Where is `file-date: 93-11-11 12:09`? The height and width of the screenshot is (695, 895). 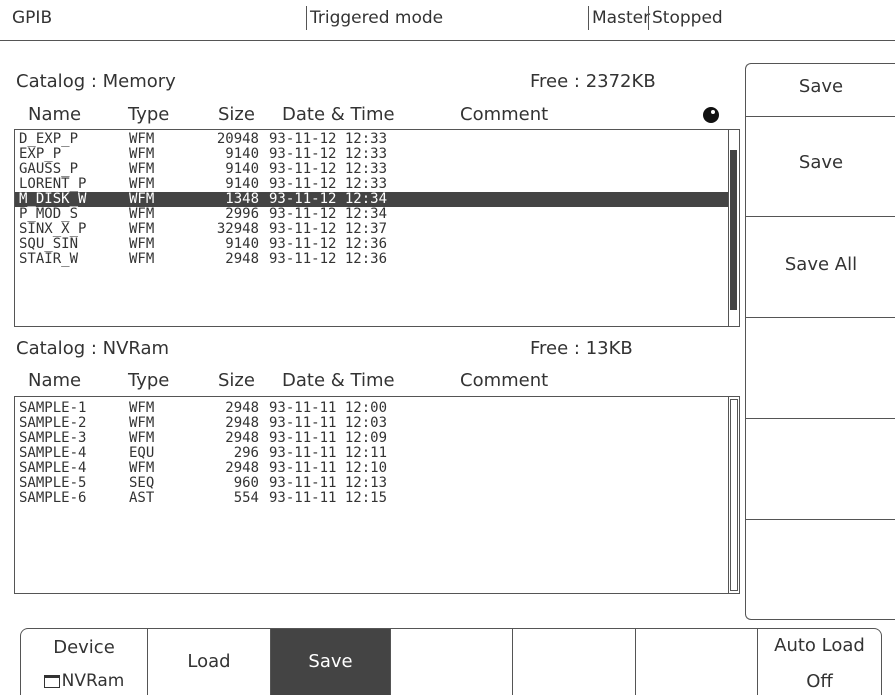 file-date: 93-11-11 12:09 is located at coordinates (328, 438).